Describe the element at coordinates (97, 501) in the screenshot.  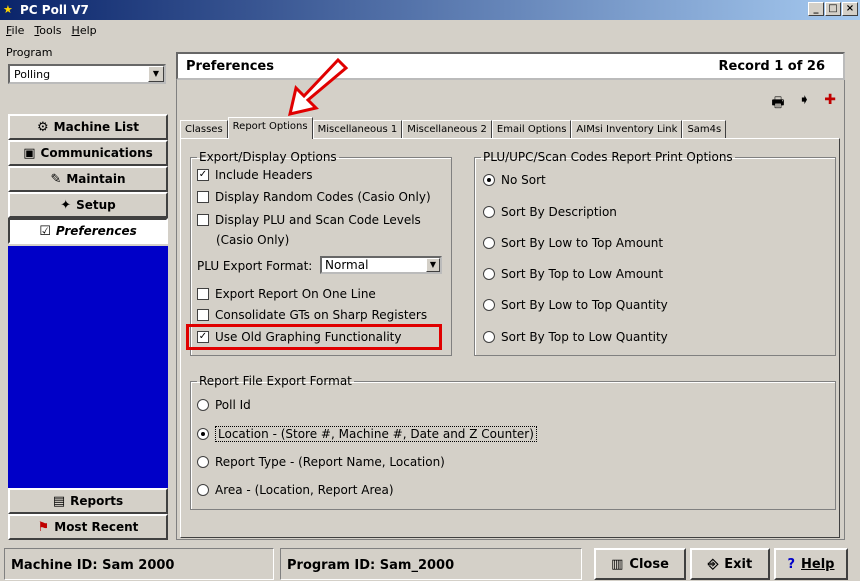
I see `nav-label: Reports` at that location.